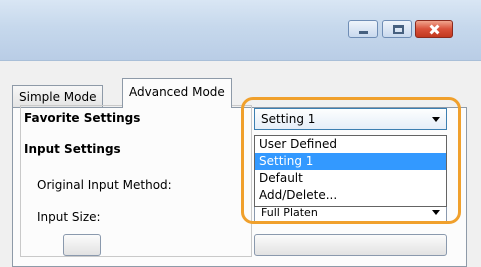 This screenshot has width=481, height=267. I want to click on orientation-button, so click(350, 245).